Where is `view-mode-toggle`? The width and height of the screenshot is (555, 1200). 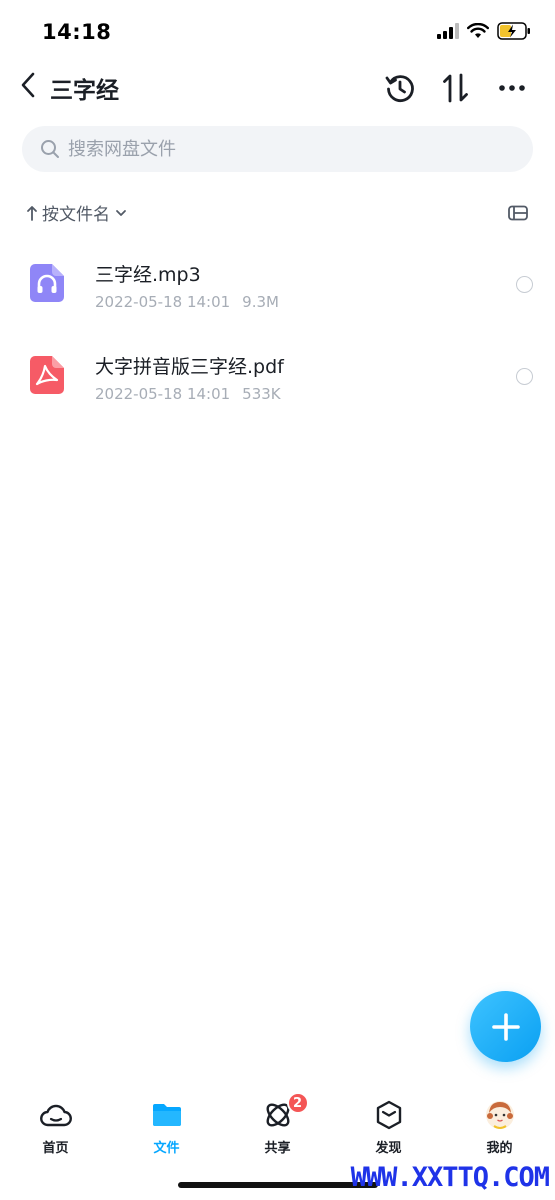
view-mode-toggle is located at coordinates (518, 213).